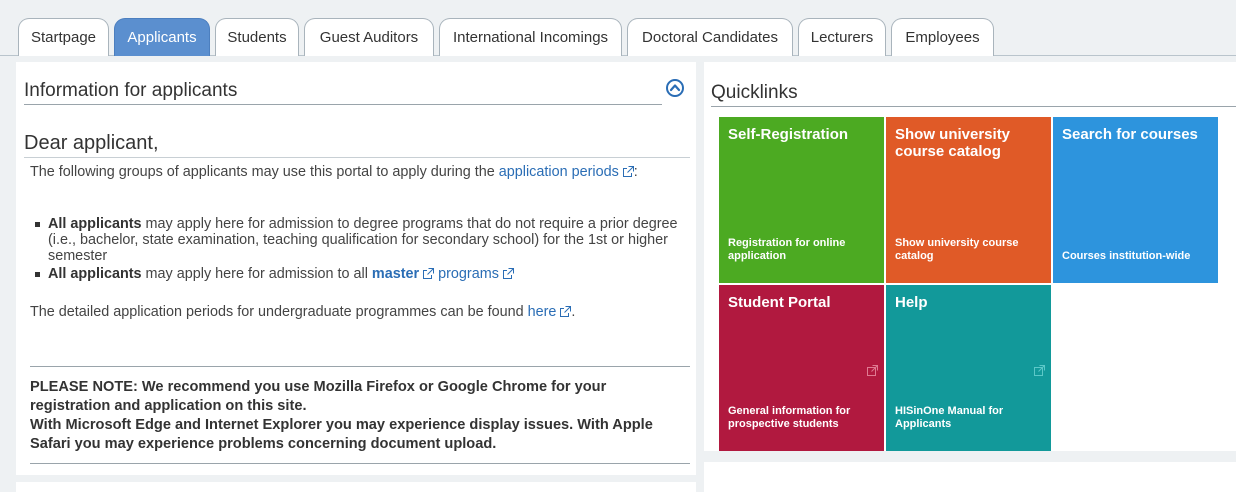  What do you see at coordinates (476, 274) in the screenshot?
I see `programs-link: programs` at bounding box center [476, 274].